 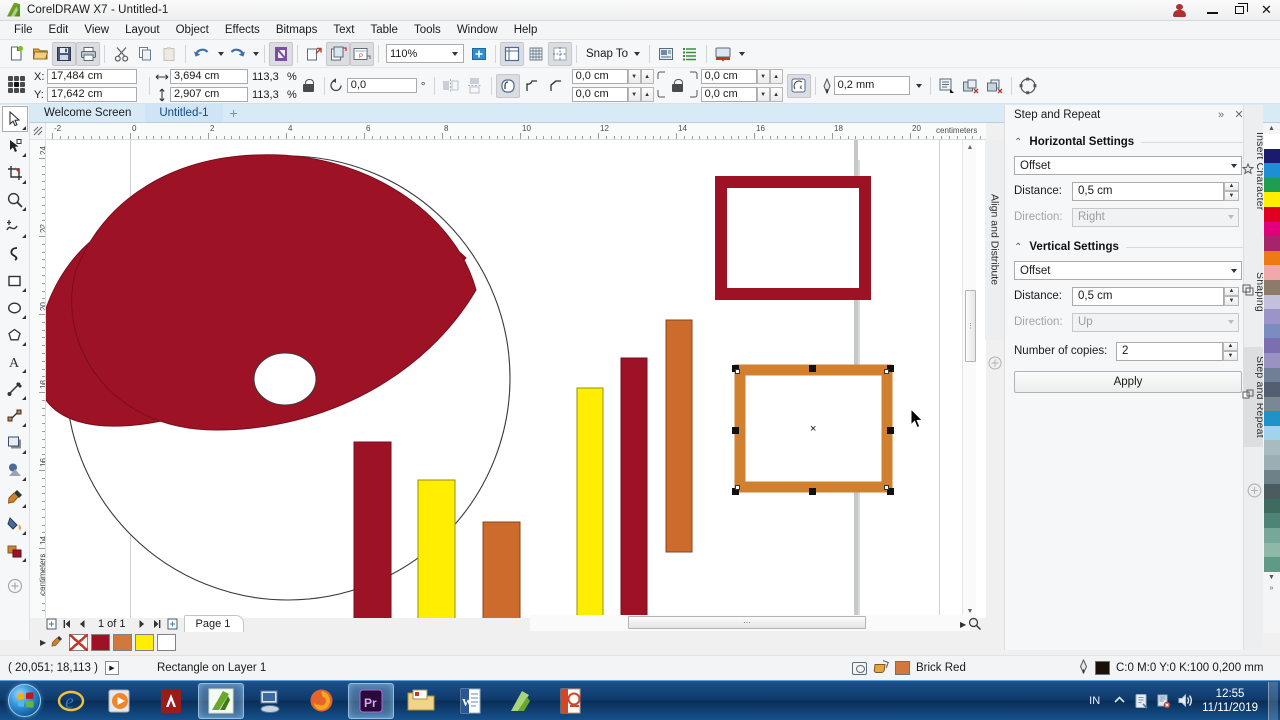 I want to click on palette-scroll-icon: ▶, so click(x=43, y=642).